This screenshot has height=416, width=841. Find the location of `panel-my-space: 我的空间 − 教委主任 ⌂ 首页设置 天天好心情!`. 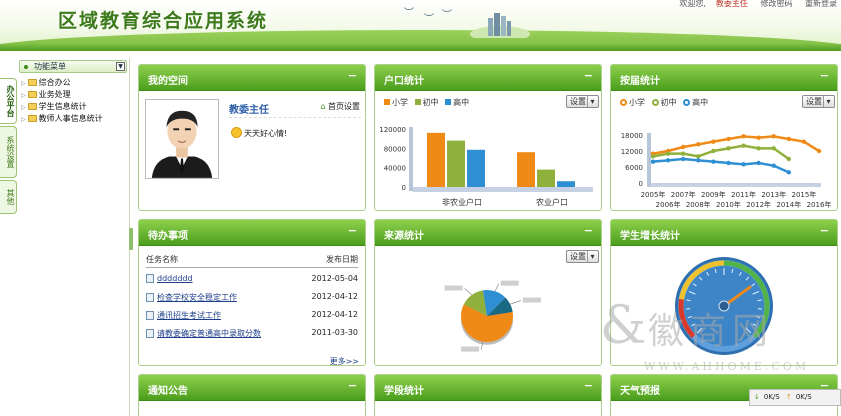

panel-my-space: 我的空间 − 教委主任 ⌂ 首页设置 天天好心情! is located at coordinates (252, 137).